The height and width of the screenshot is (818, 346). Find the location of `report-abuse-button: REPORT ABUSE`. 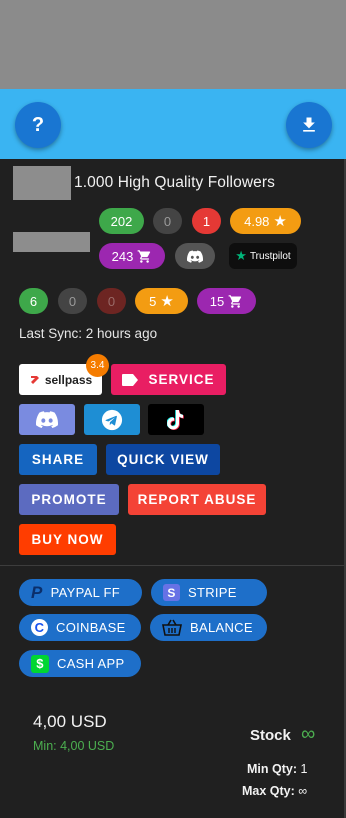

report-abuse-button: REPORT ABUSE is located at coordinates (197, 499).